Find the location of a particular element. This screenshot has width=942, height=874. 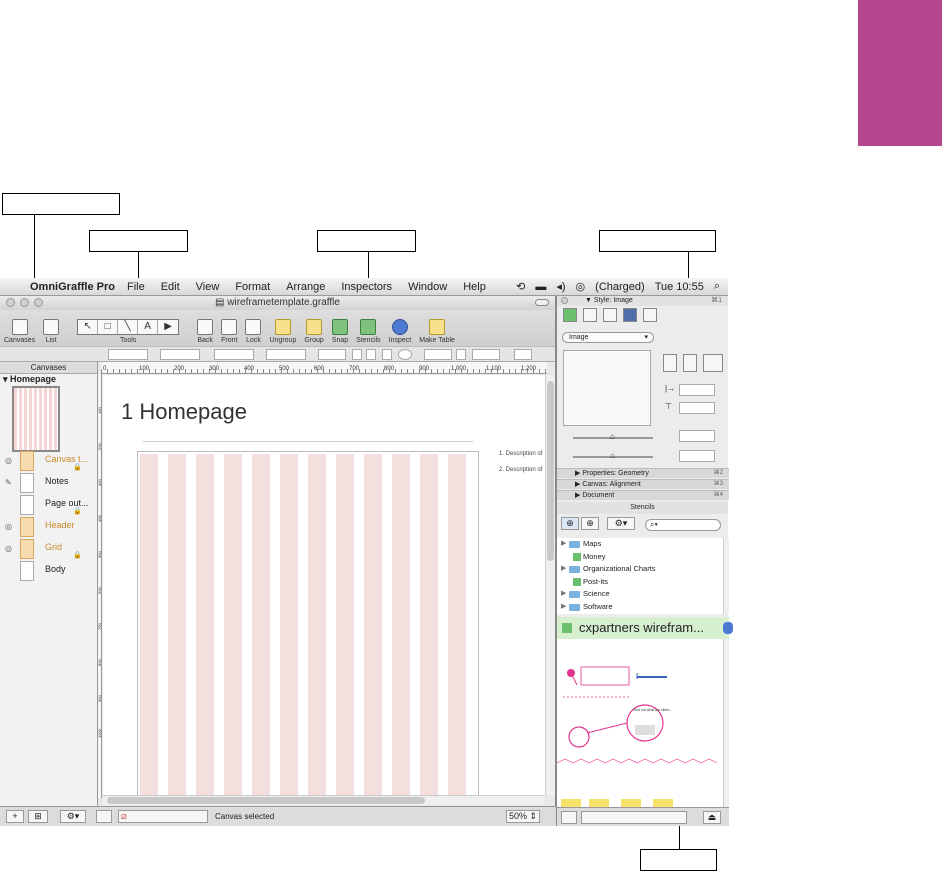

shape-style-button is located at coordinates (357, 354).